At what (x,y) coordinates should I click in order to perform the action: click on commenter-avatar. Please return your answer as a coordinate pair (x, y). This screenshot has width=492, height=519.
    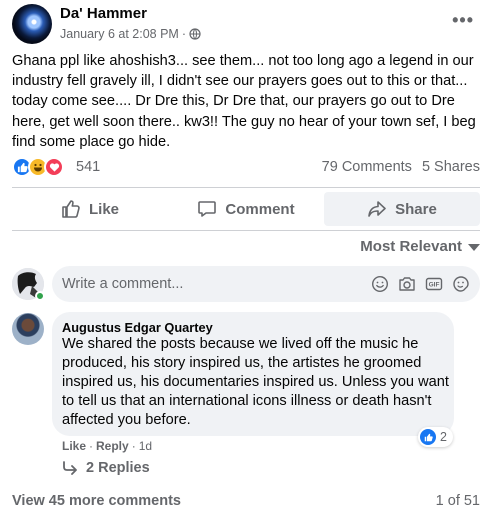
    Looking at the image, I should click on (28, 329).